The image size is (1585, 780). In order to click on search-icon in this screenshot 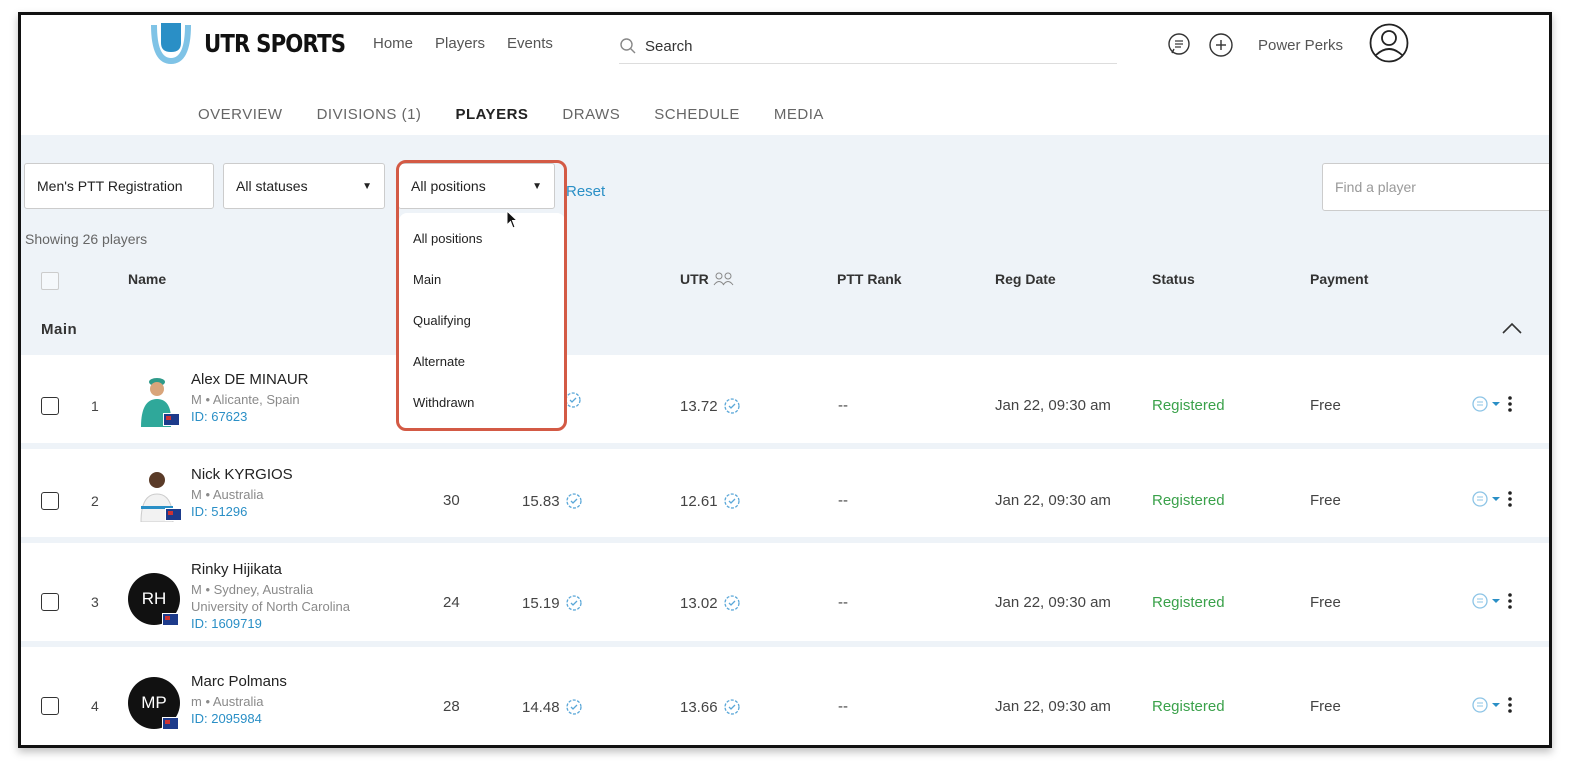, I will do `click(628, 46)`.